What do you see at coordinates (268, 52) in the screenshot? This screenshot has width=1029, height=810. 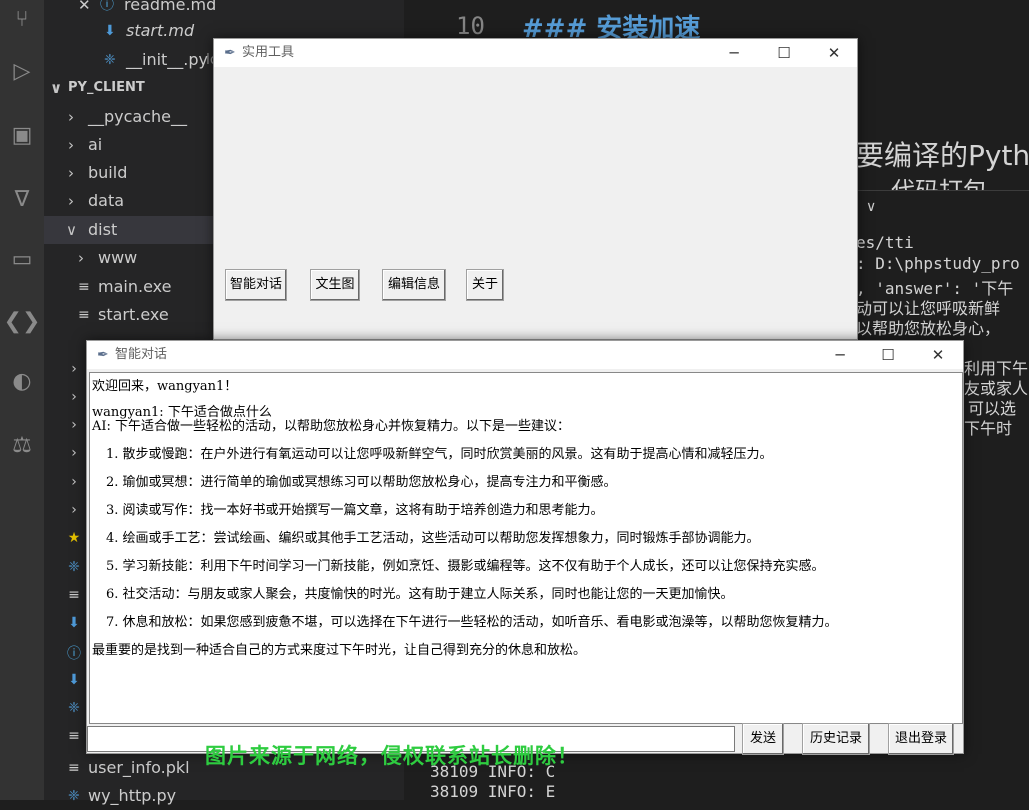 I see `tools-window-title: 实用工具` at bounding box center [268, 52].